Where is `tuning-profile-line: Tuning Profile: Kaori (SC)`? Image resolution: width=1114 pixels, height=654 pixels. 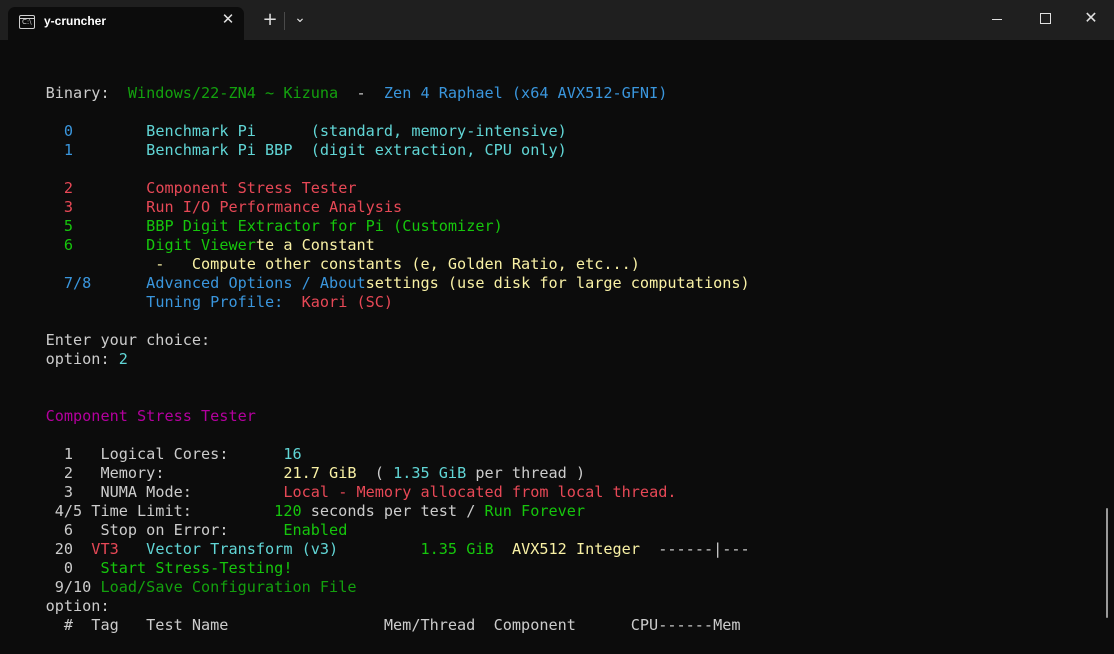
tuning-profile-line: Tuning Profile: Kaori (SC) is located at coordinates (201, 292).